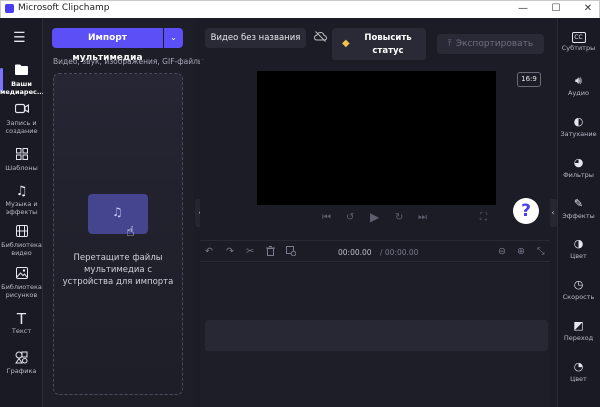  Describe the element at coordinates (578, 162) in the screenshot. I see `filters-icon: ◕` at that location.